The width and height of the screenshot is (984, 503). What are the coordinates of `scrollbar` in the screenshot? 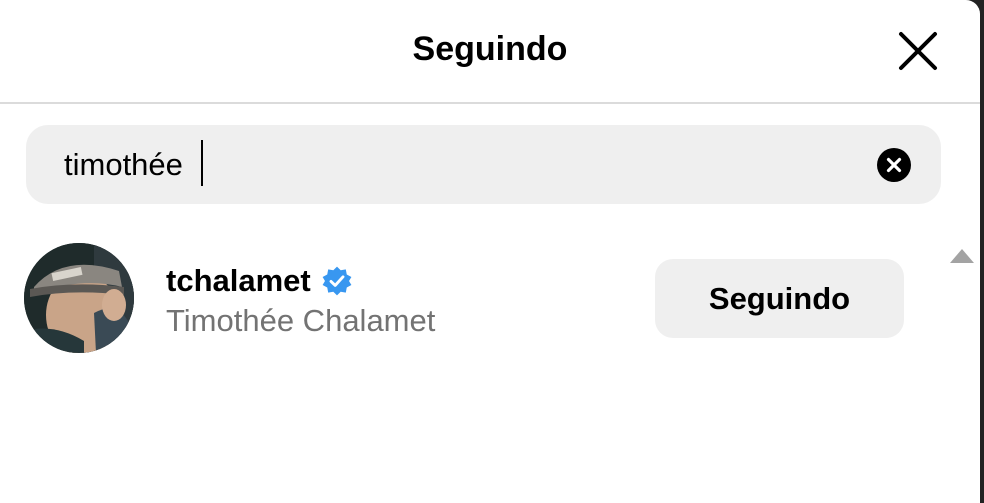 It's located at (962, 366).